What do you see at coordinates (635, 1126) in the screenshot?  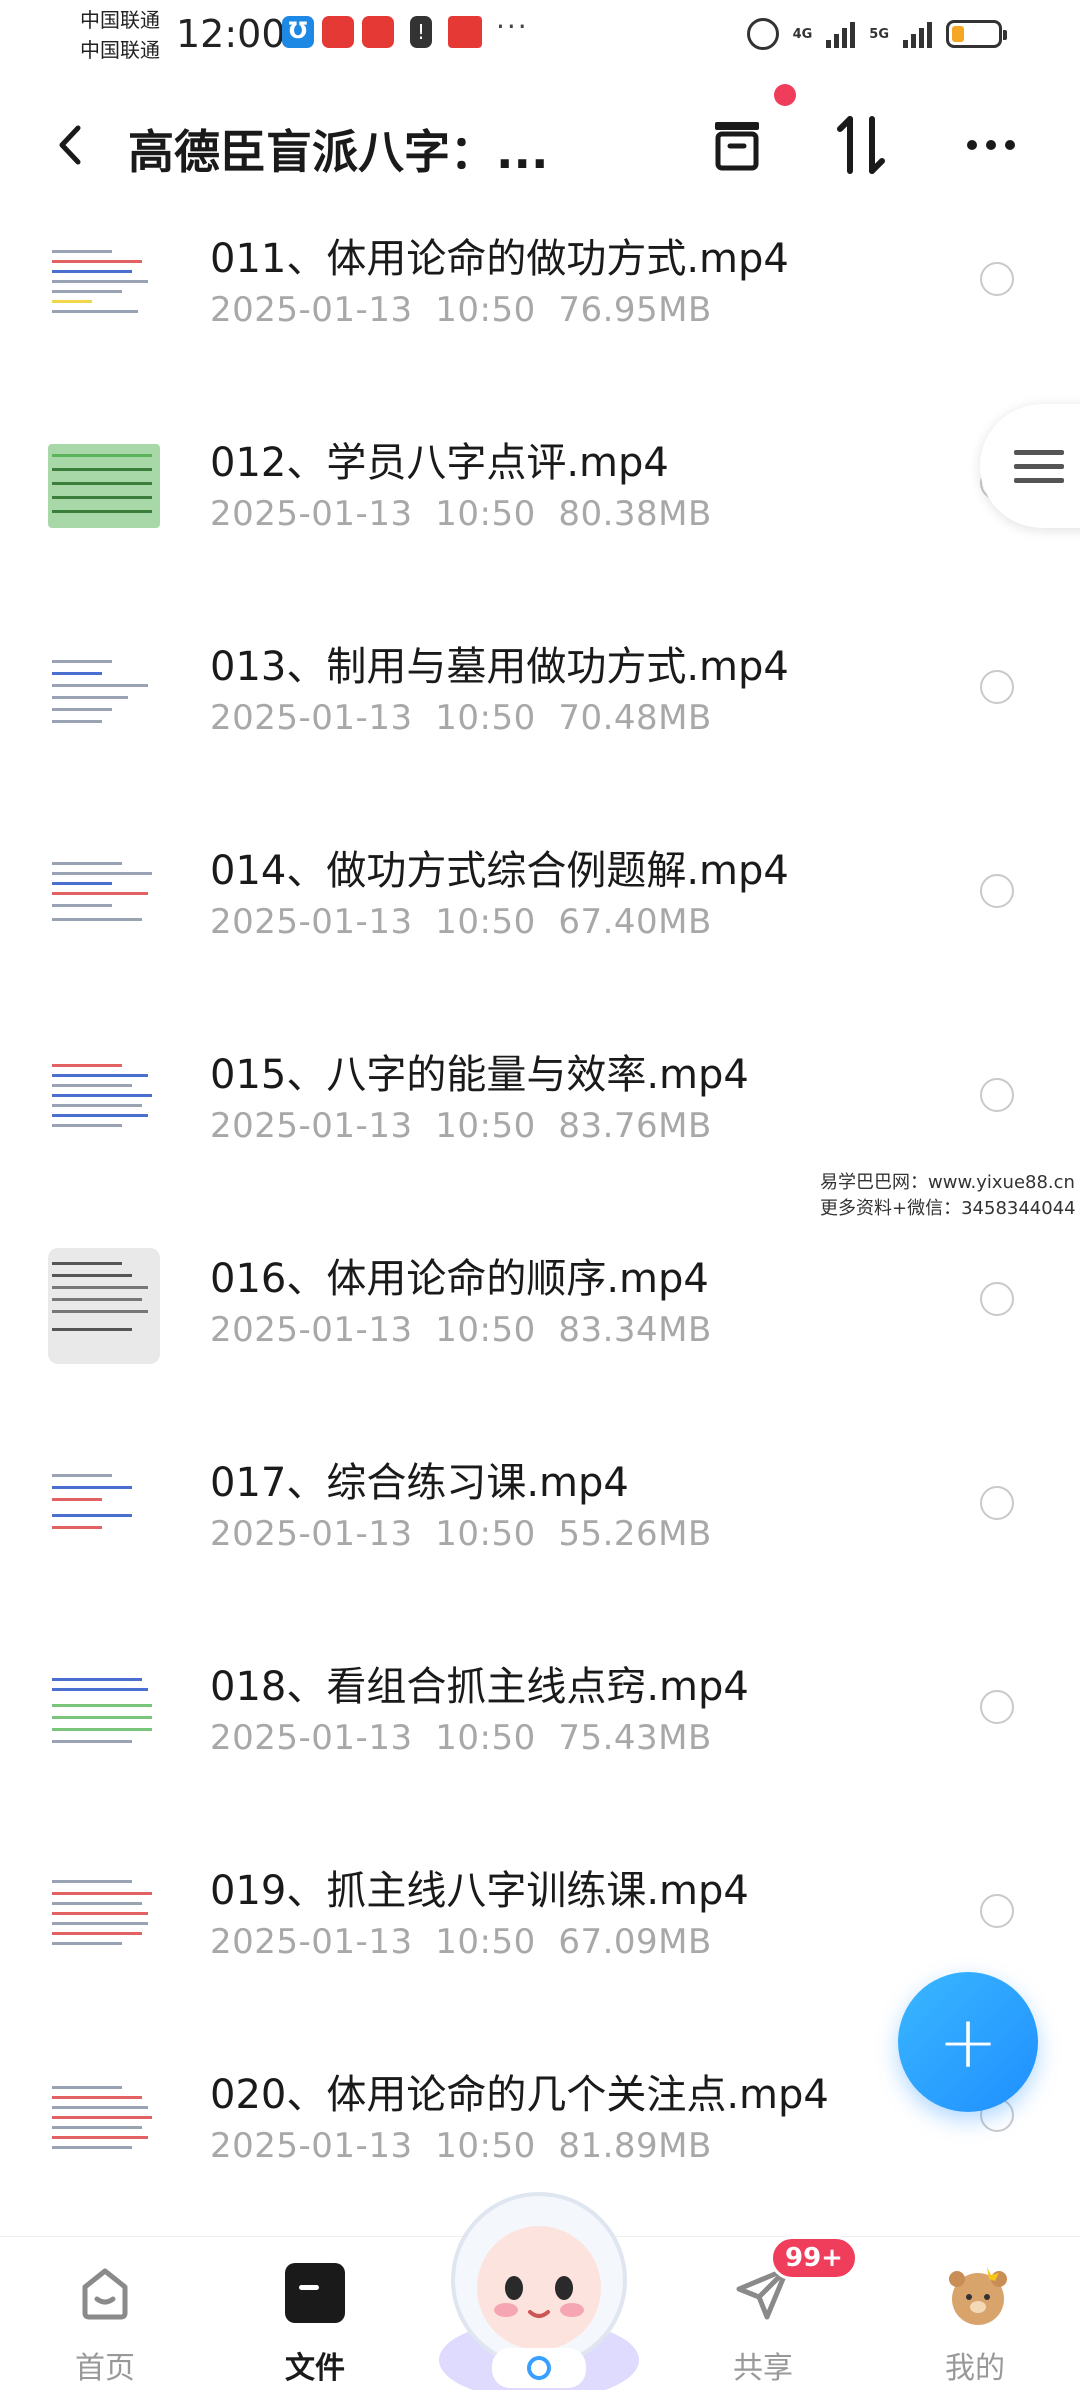 I see `file-size: 83.76MB` at bounding box center [635, 1126].